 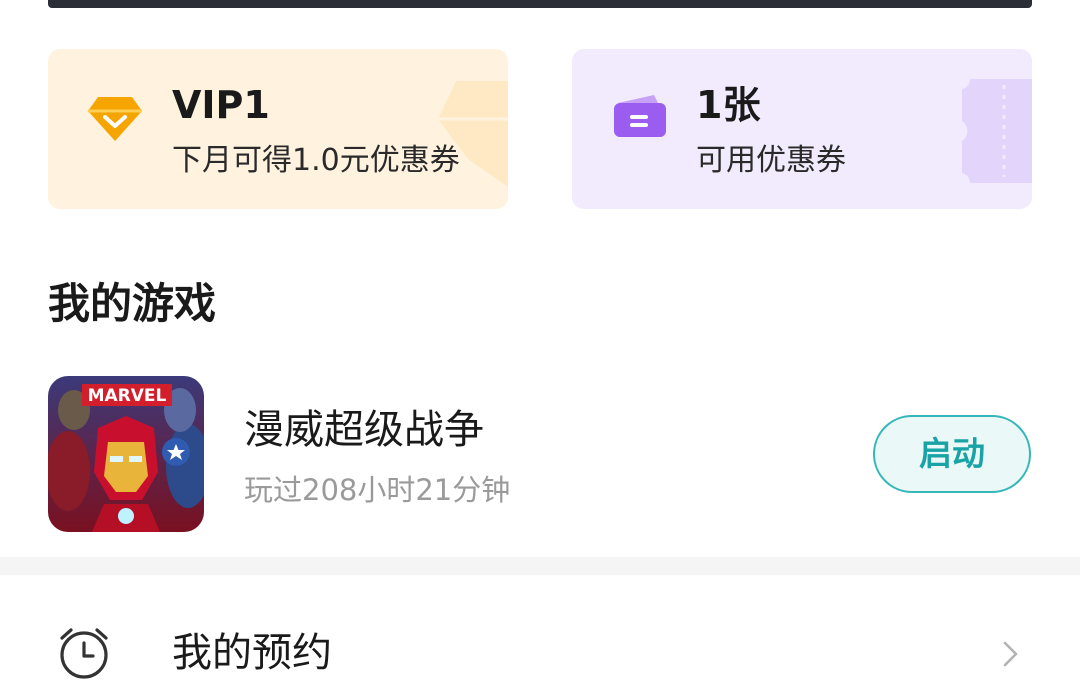 I want to click on diamond-icon, so click(x=115, y=119).